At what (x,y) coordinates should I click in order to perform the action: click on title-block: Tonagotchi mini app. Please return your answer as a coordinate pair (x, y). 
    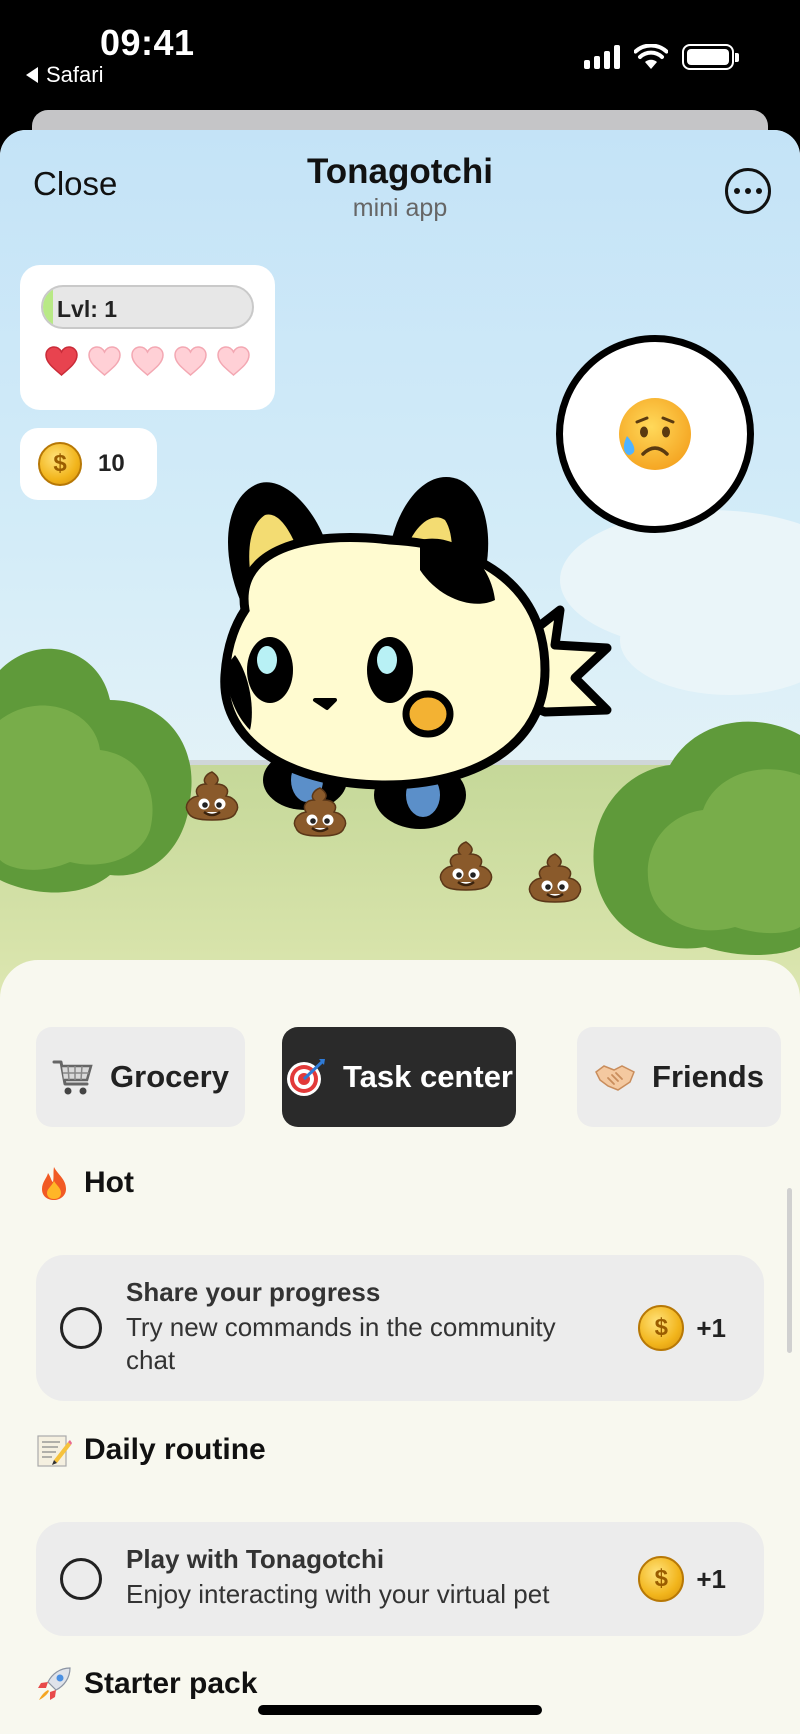
    Looking at the image, I should click on (400, 187).